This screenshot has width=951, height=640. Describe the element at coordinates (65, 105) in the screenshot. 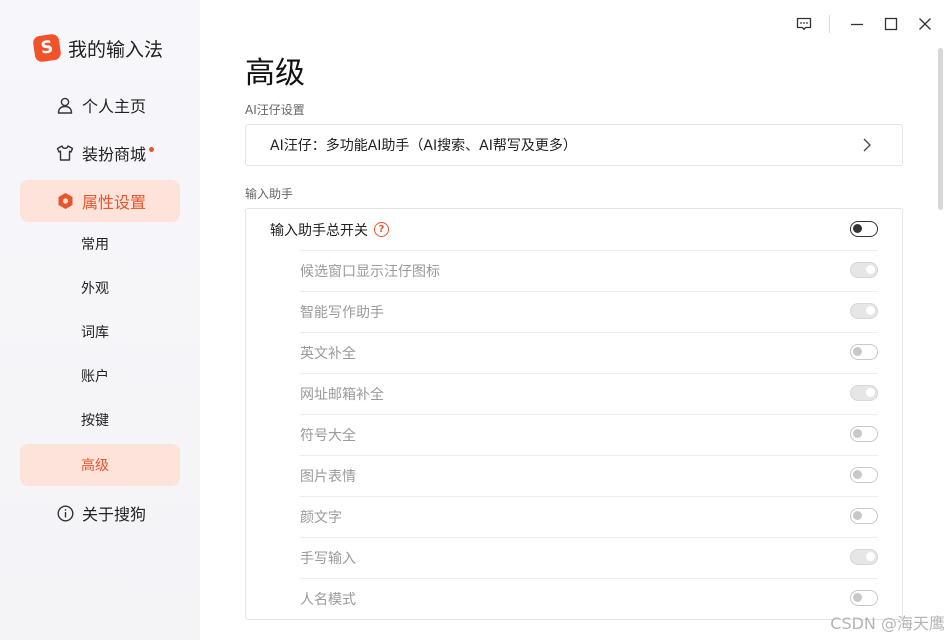

I see `person-icon` at that location.